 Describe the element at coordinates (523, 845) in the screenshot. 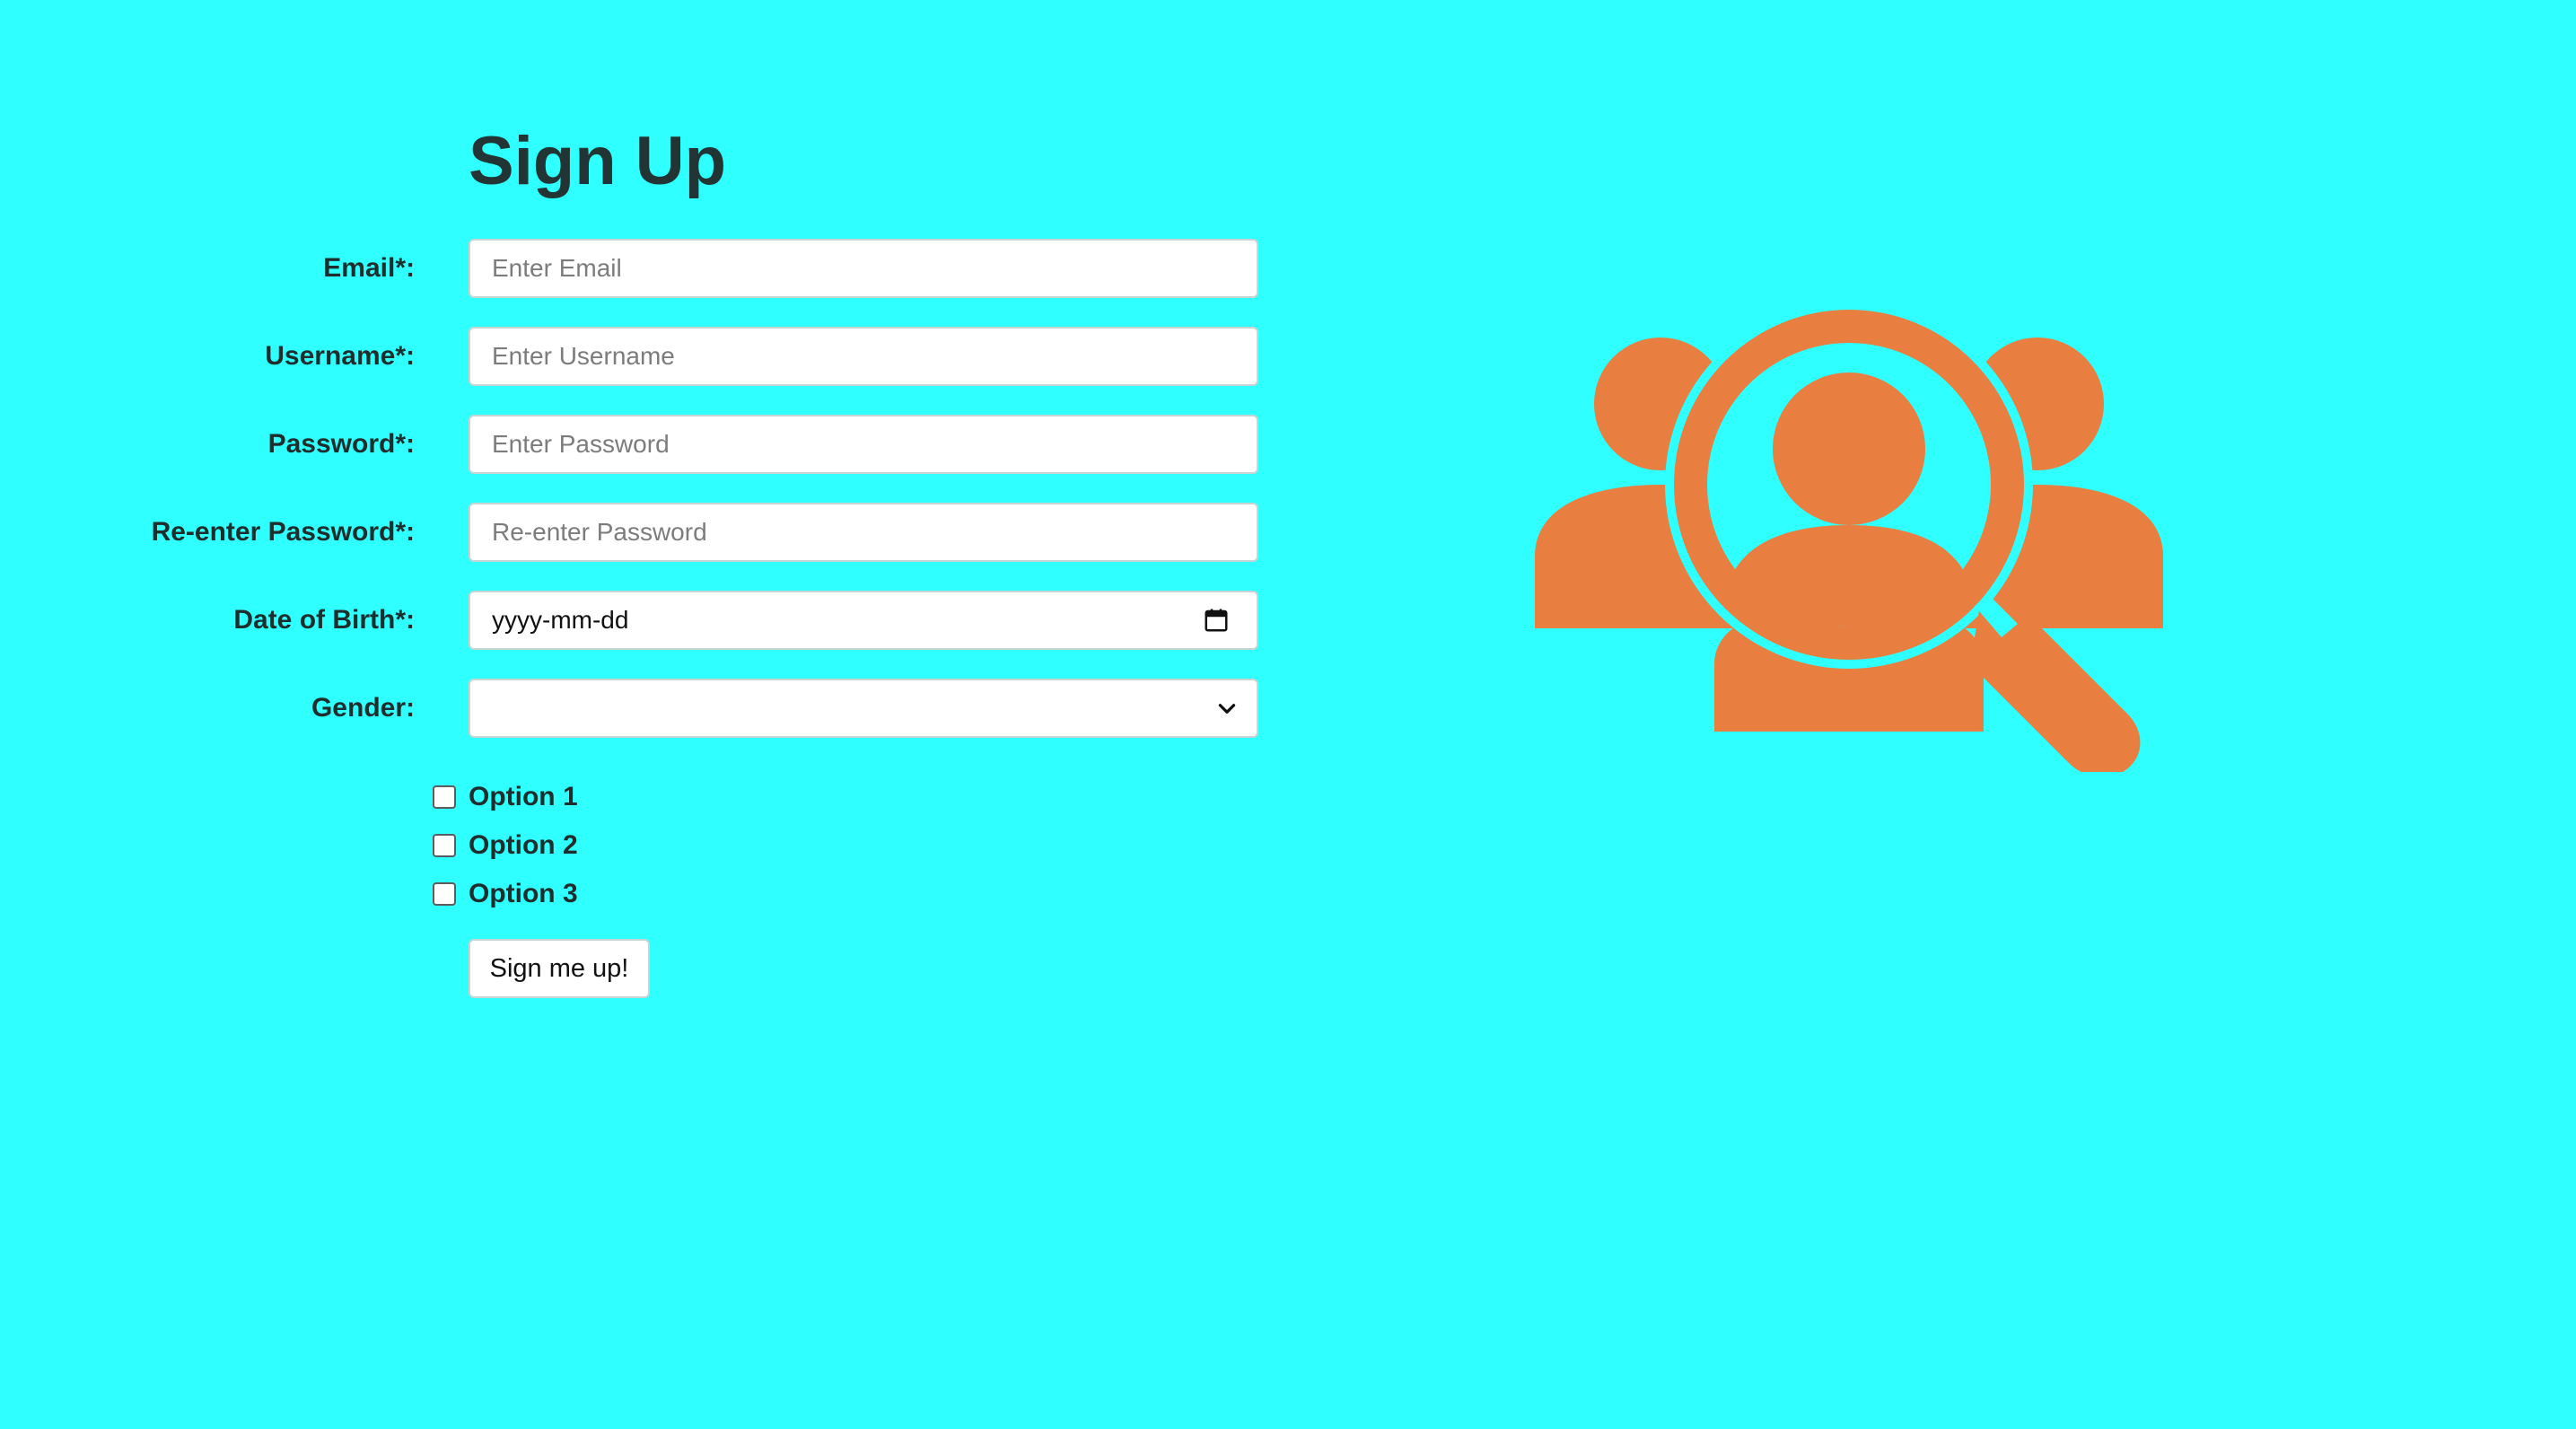

I see `option-2-label: Option 2` at that location.